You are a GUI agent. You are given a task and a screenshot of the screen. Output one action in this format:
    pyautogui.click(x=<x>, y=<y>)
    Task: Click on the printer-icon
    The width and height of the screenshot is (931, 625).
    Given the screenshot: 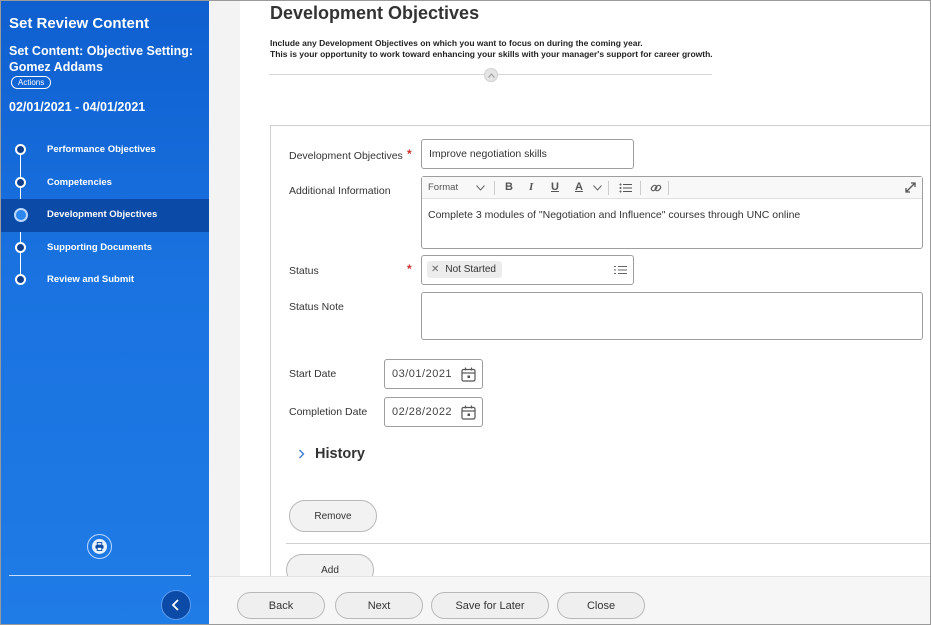 What is the action you would take?
    pyautogui.click(x=99, y=546)
    